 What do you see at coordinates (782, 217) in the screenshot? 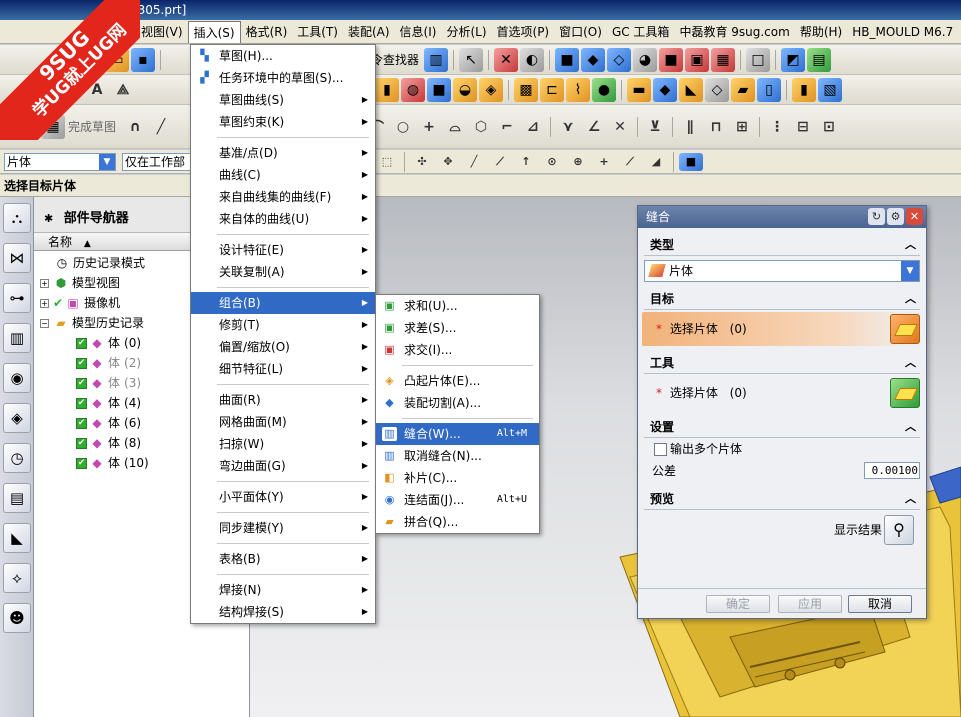
I see `dialog-title-bar: 缝合 ↻ ⚙ ✕` at bounding box center [782, 217].